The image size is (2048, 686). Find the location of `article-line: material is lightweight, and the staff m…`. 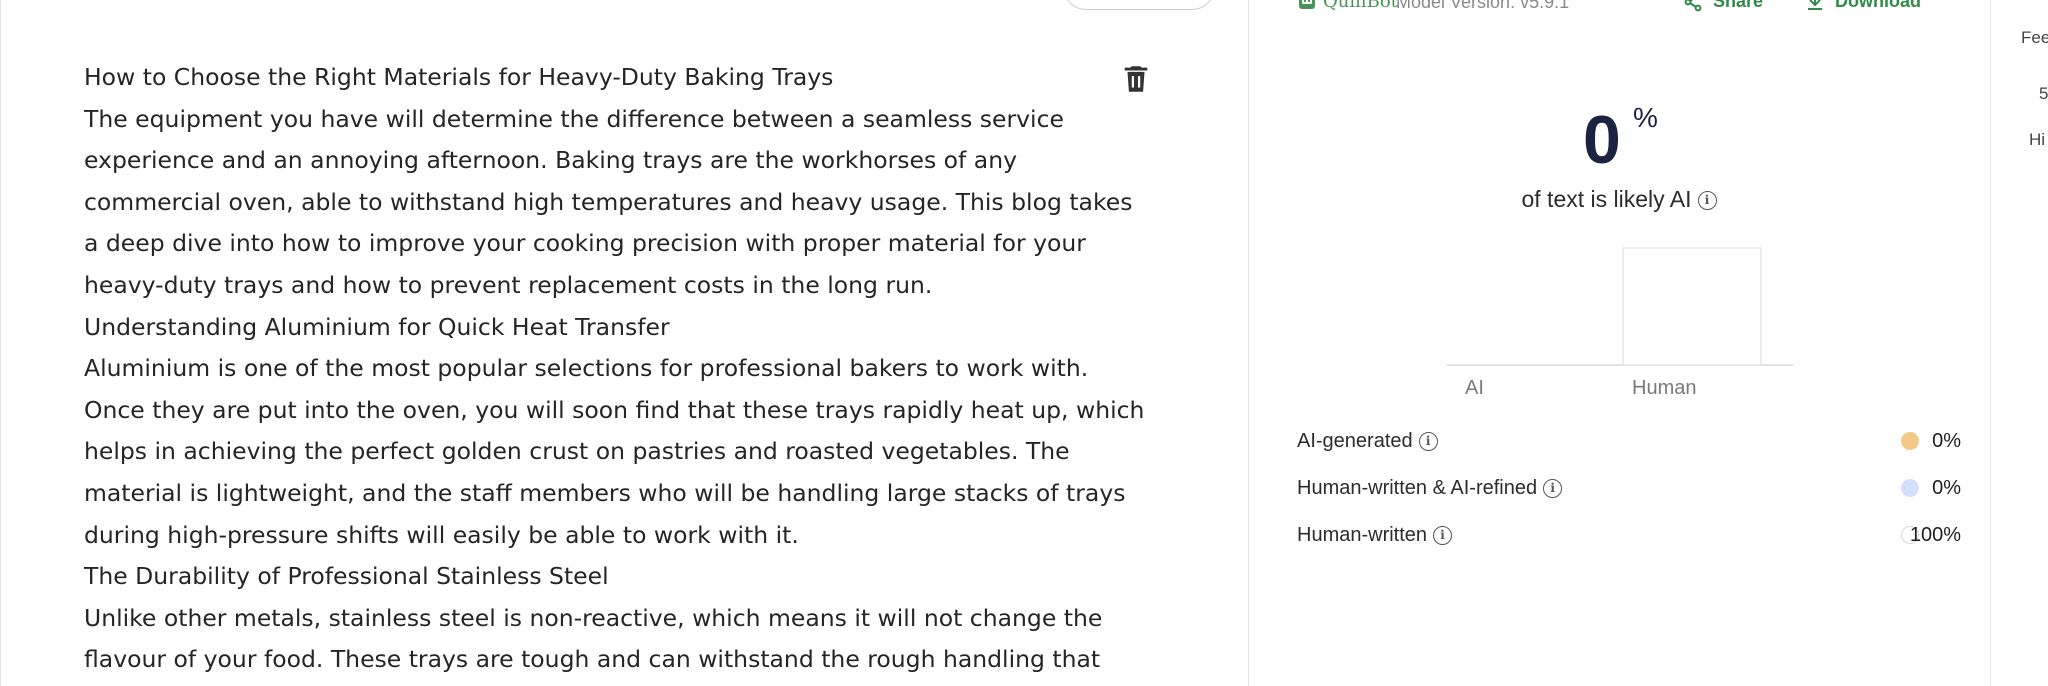

article-line: material is lightweight, and the staff m… is located at coordinates (605, 492).